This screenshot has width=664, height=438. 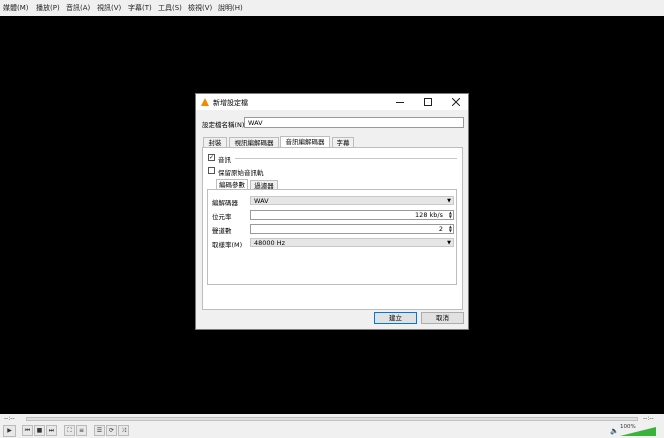 What do you see at coordinates (224, 160) in the screenshot?
I see `audio-label: 音訊` at bounding box center [224, 160].